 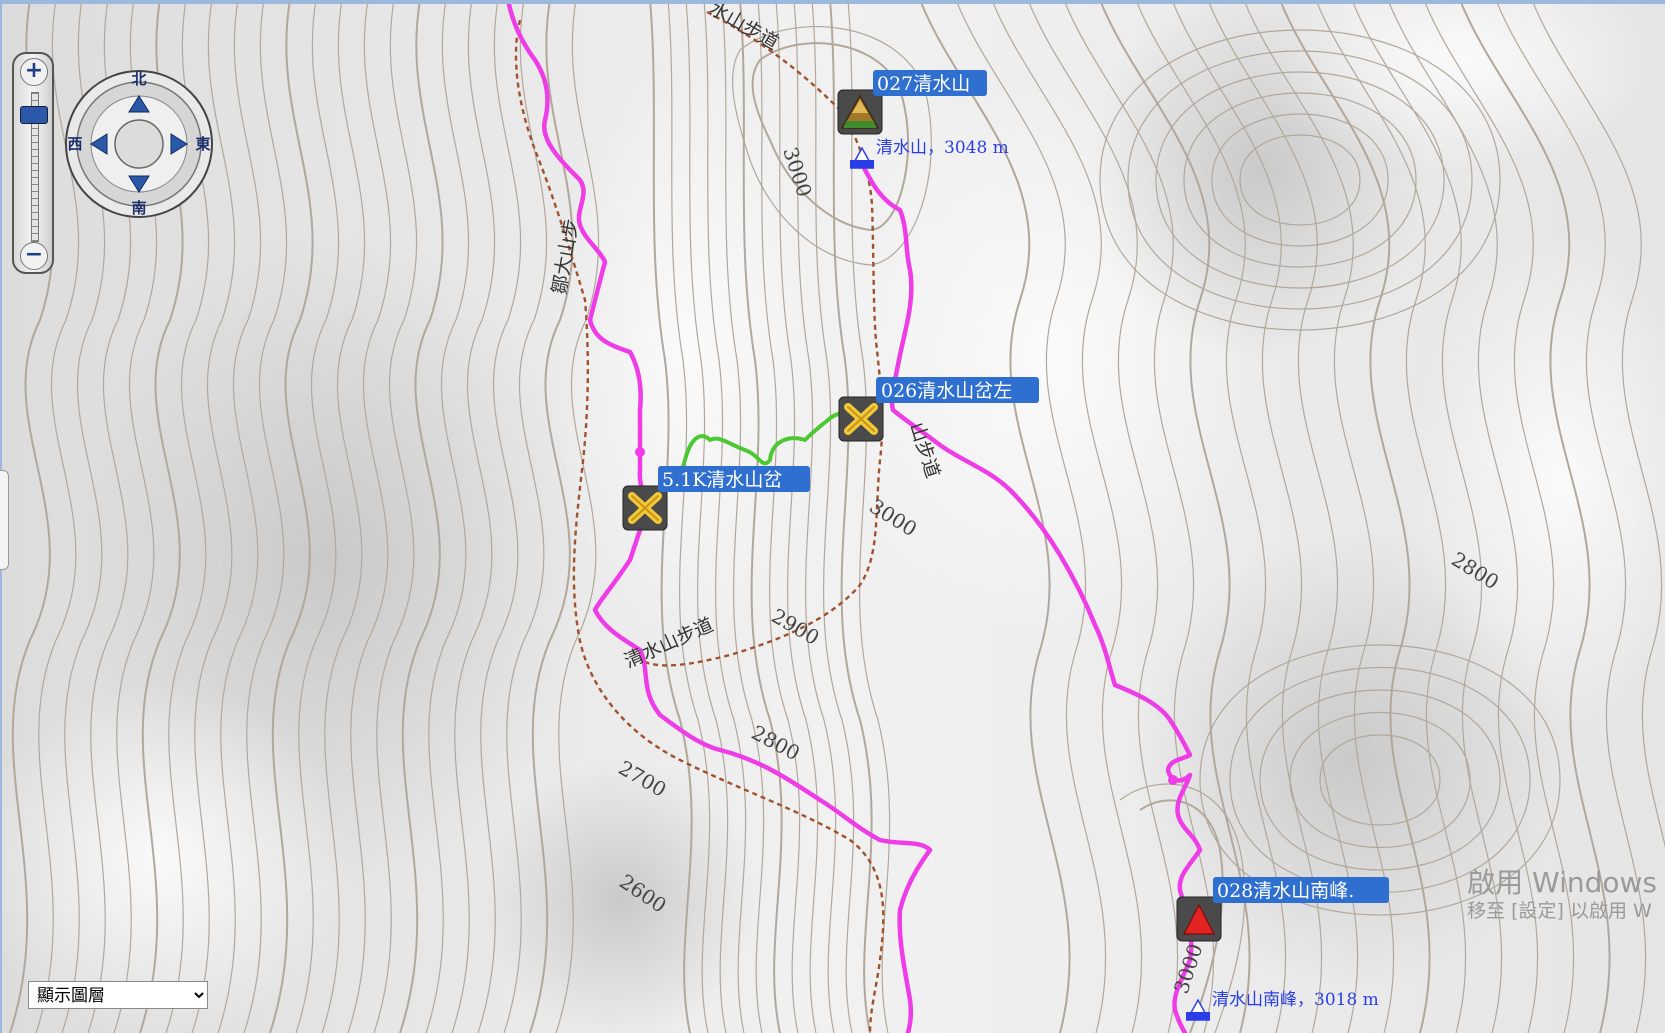 What do you see at coordinates (4, 520) in the screenshot?
I see `side-panel-handle` at bounding box center [4, 520].